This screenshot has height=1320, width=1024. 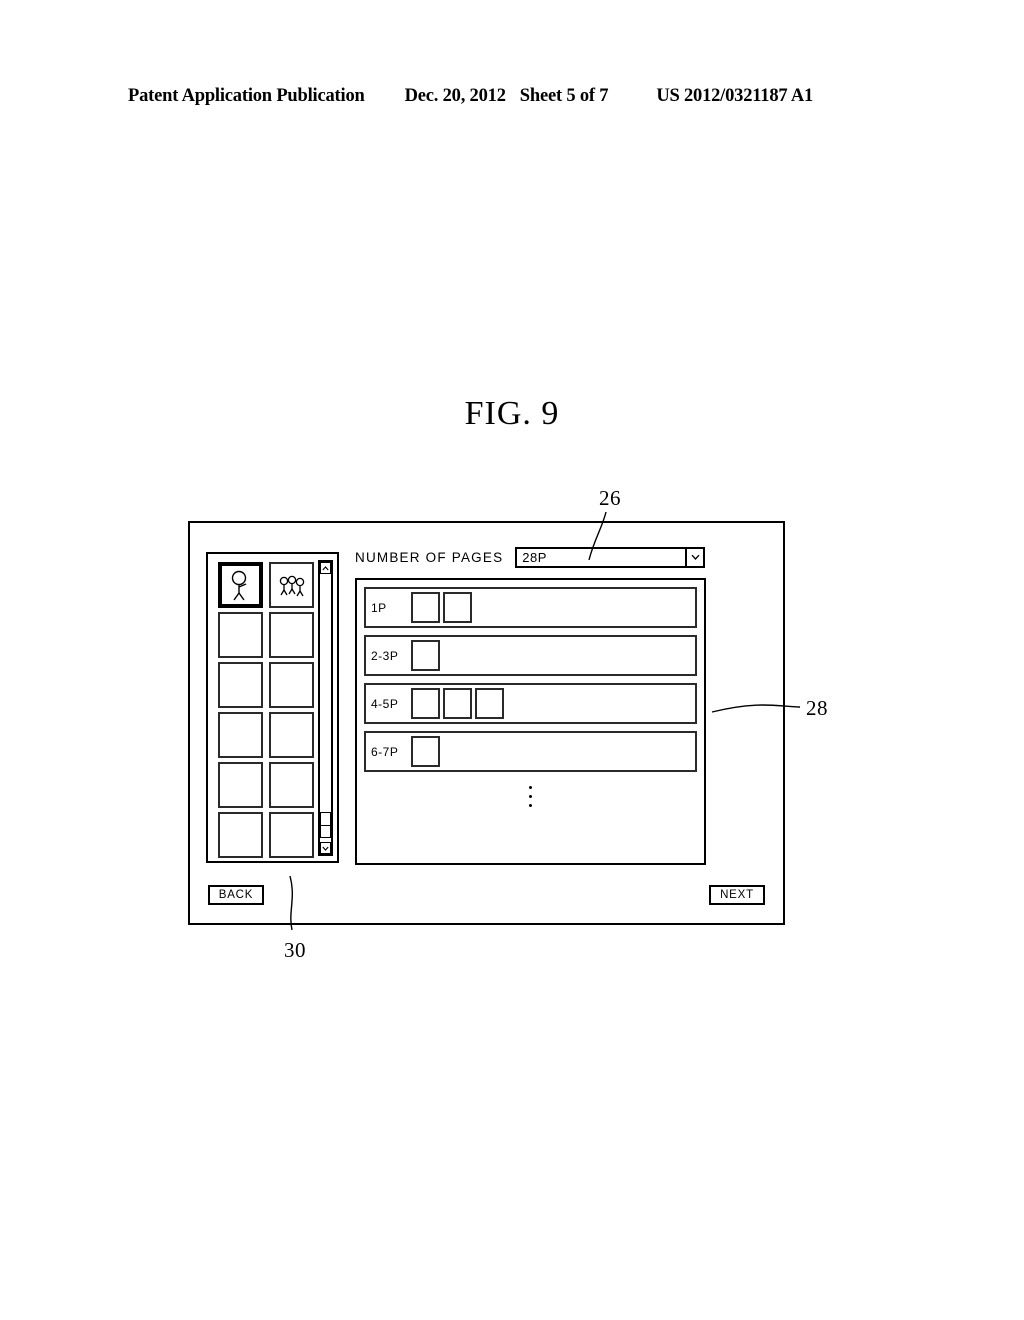 I want to click on patent-number: US 2012/0321187 A1, so click(x=735, y=96).